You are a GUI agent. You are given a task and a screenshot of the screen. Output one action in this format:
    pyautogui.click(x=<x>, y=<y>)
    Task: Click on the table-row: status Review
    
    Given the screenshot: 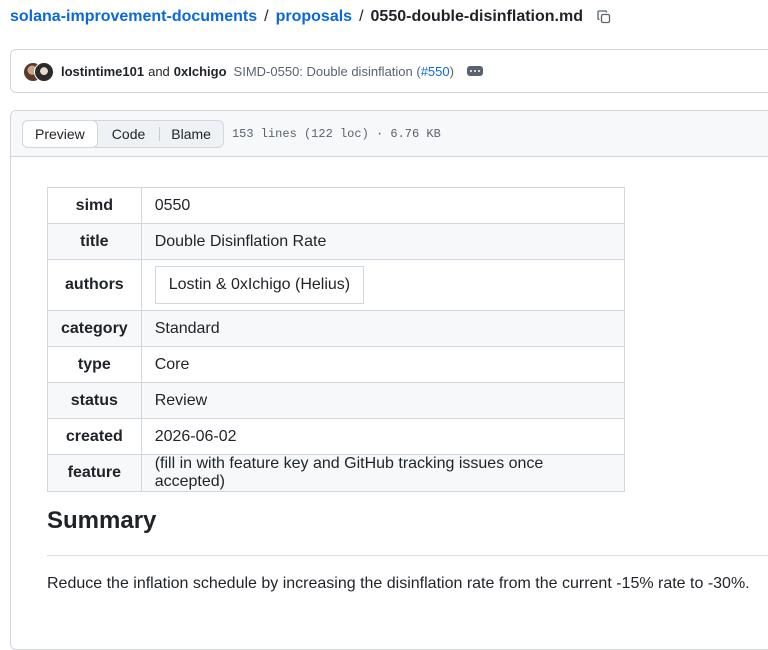 What is the action you would take?
    pyautogui.click(x=336, y=400)
    